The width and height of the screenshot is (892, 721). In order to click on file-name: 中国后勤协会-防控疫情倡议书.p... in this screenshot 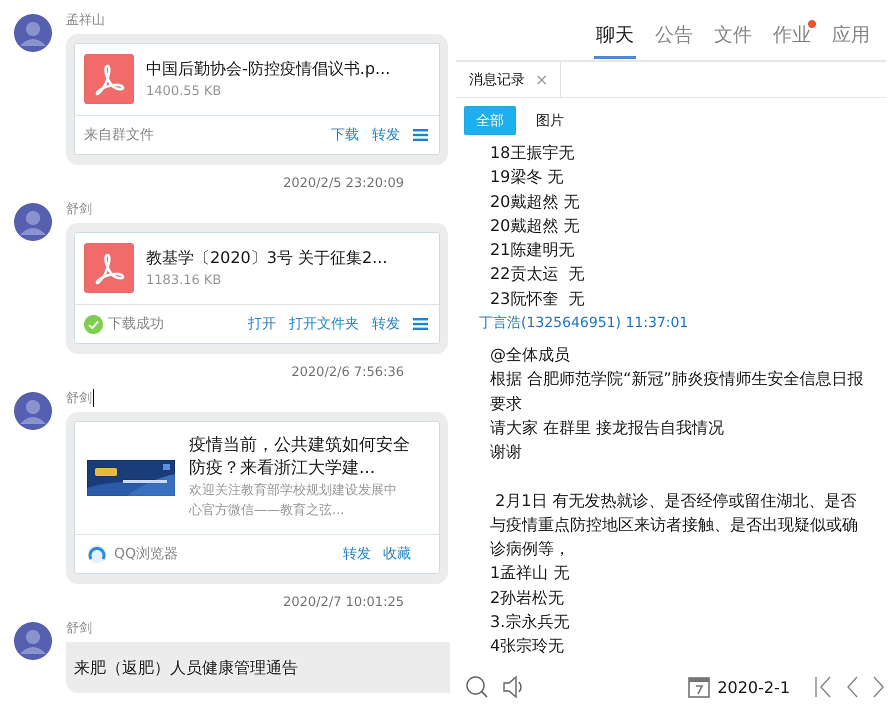, I will do `click(268, 69)`.